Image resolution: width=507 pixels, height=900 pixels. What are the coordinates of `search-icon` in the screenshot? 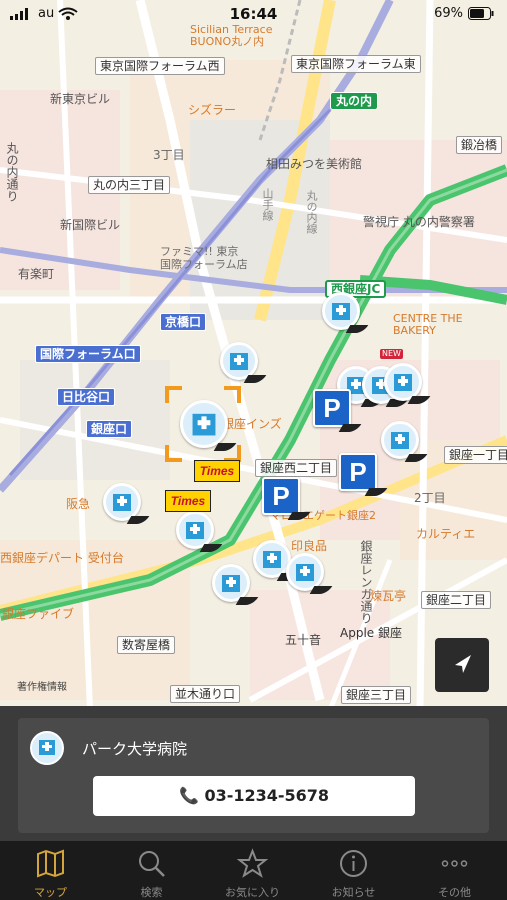 It's located at (152, 864).